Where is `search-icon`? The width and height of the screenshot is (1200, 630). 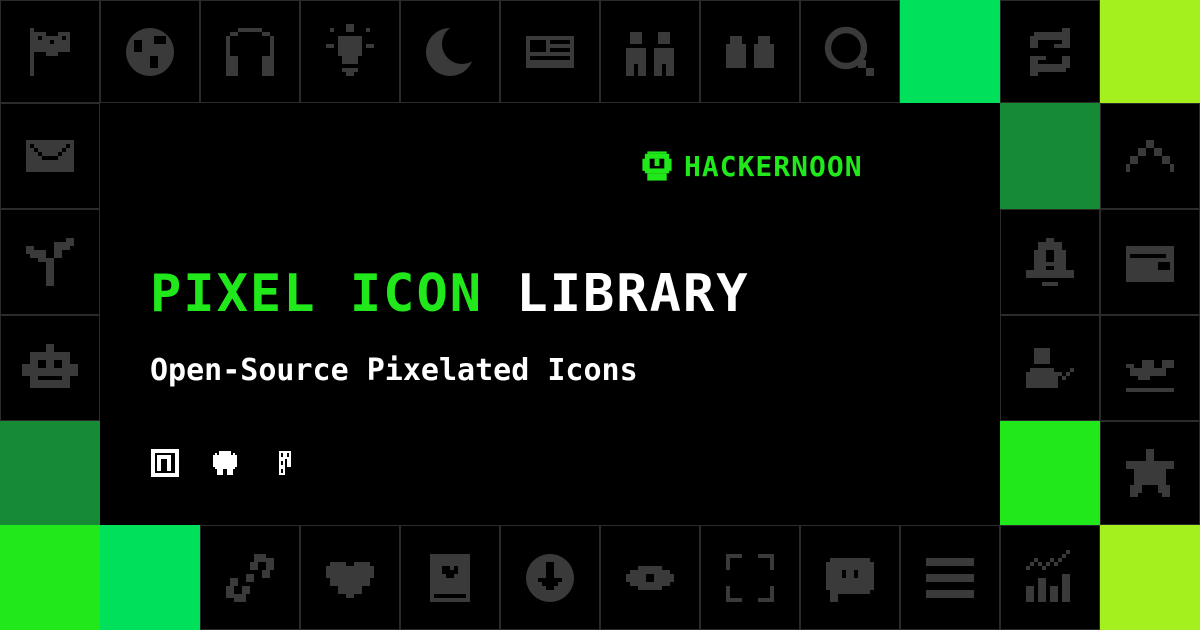 search-icon is located at coordinates (849, 51).